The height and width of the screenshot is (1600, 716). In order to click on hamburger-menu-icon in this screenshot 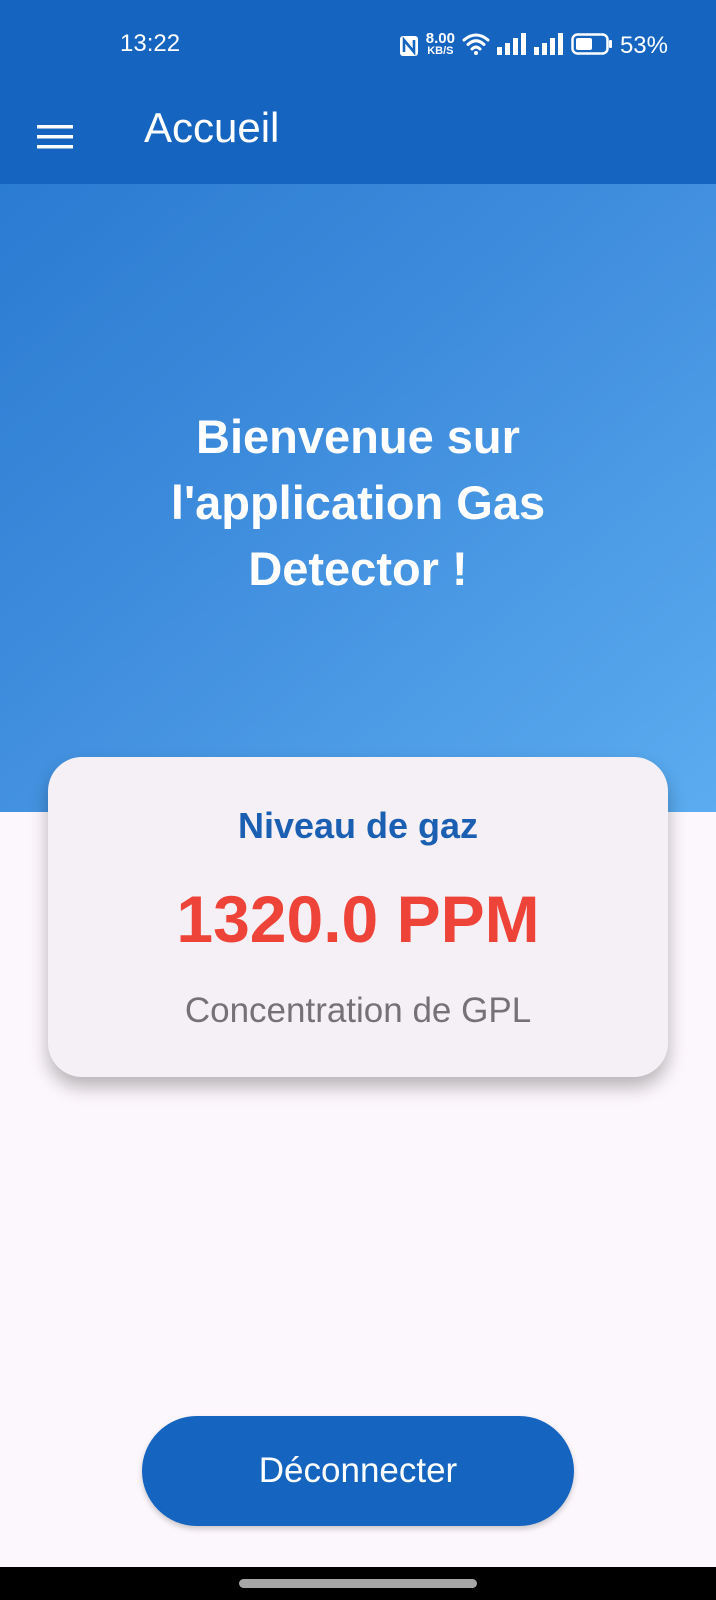, I will do `click(55, 139)`.